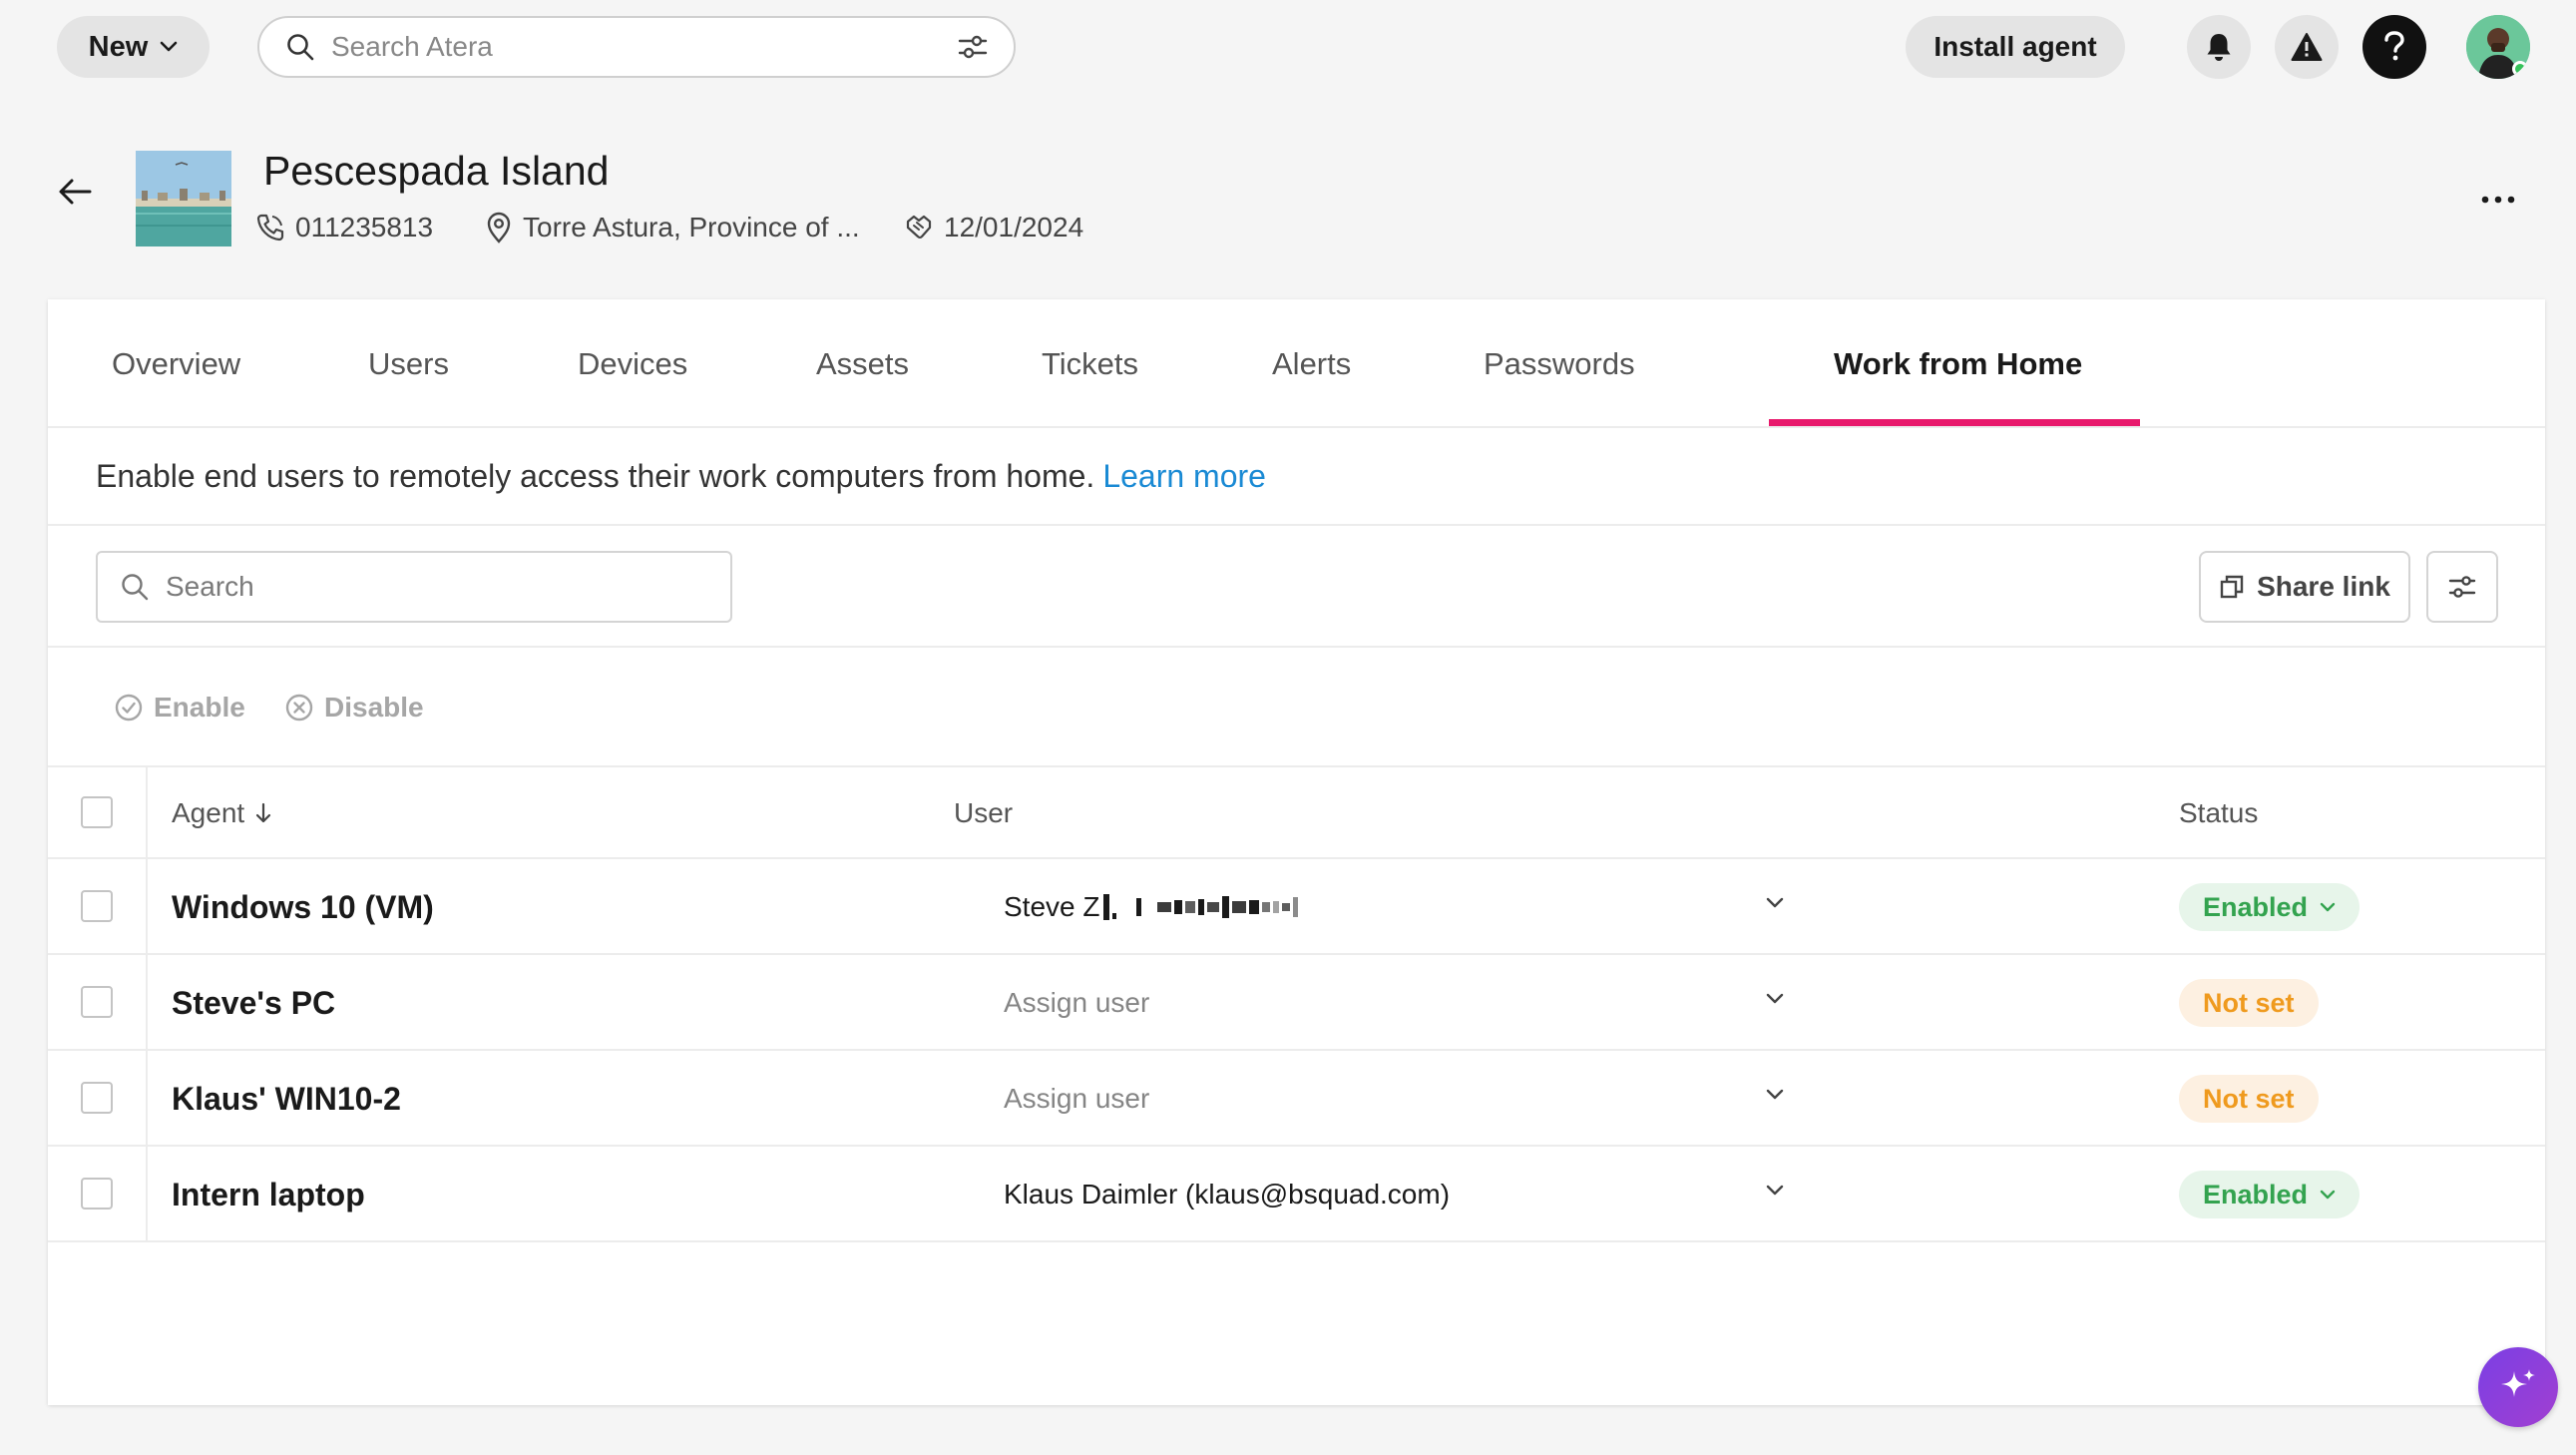 The width and height of the screenshot is (2576, 1455). I want to click on tab-alerts: Alerts, so click(1311, 363).